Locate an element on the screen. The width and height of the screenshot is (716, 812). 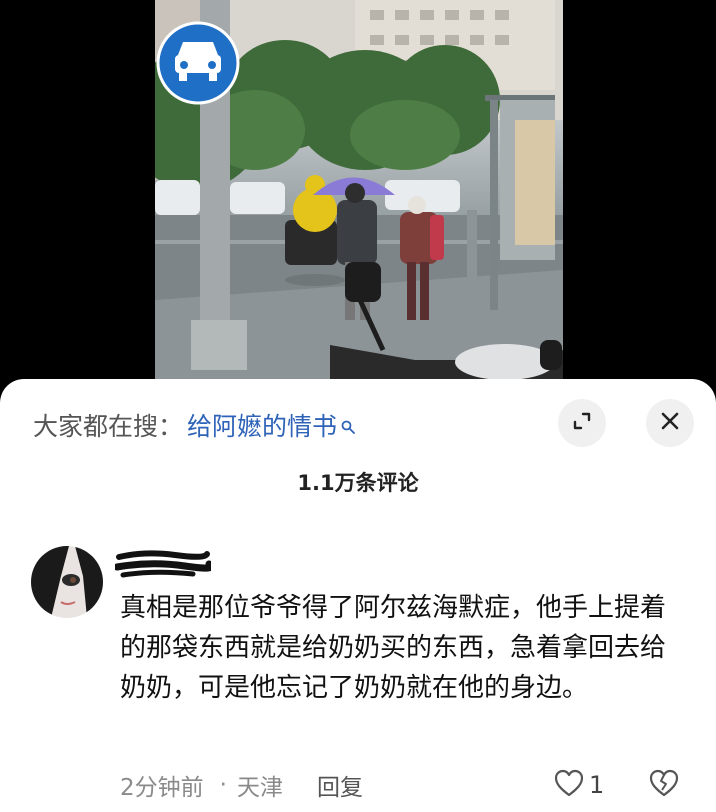
search-prefix: 大家都在搜： is located at coordinates (108, 426).